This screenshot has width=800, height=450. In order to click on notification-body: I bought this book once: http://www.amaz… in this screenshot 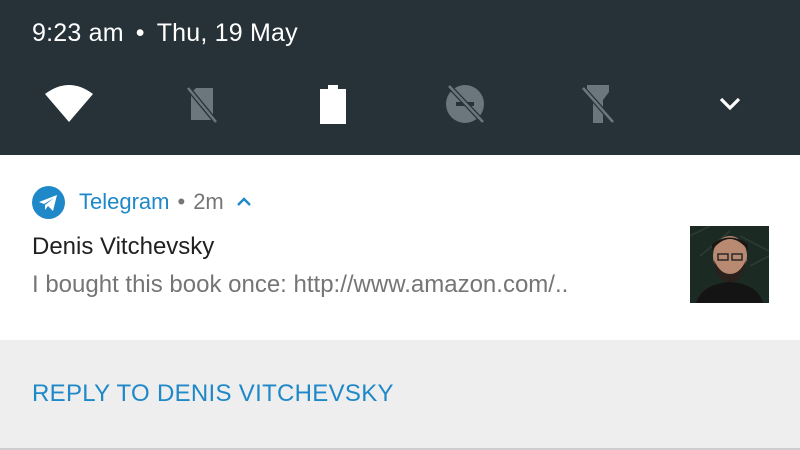, I will do `click(300, 284)`.